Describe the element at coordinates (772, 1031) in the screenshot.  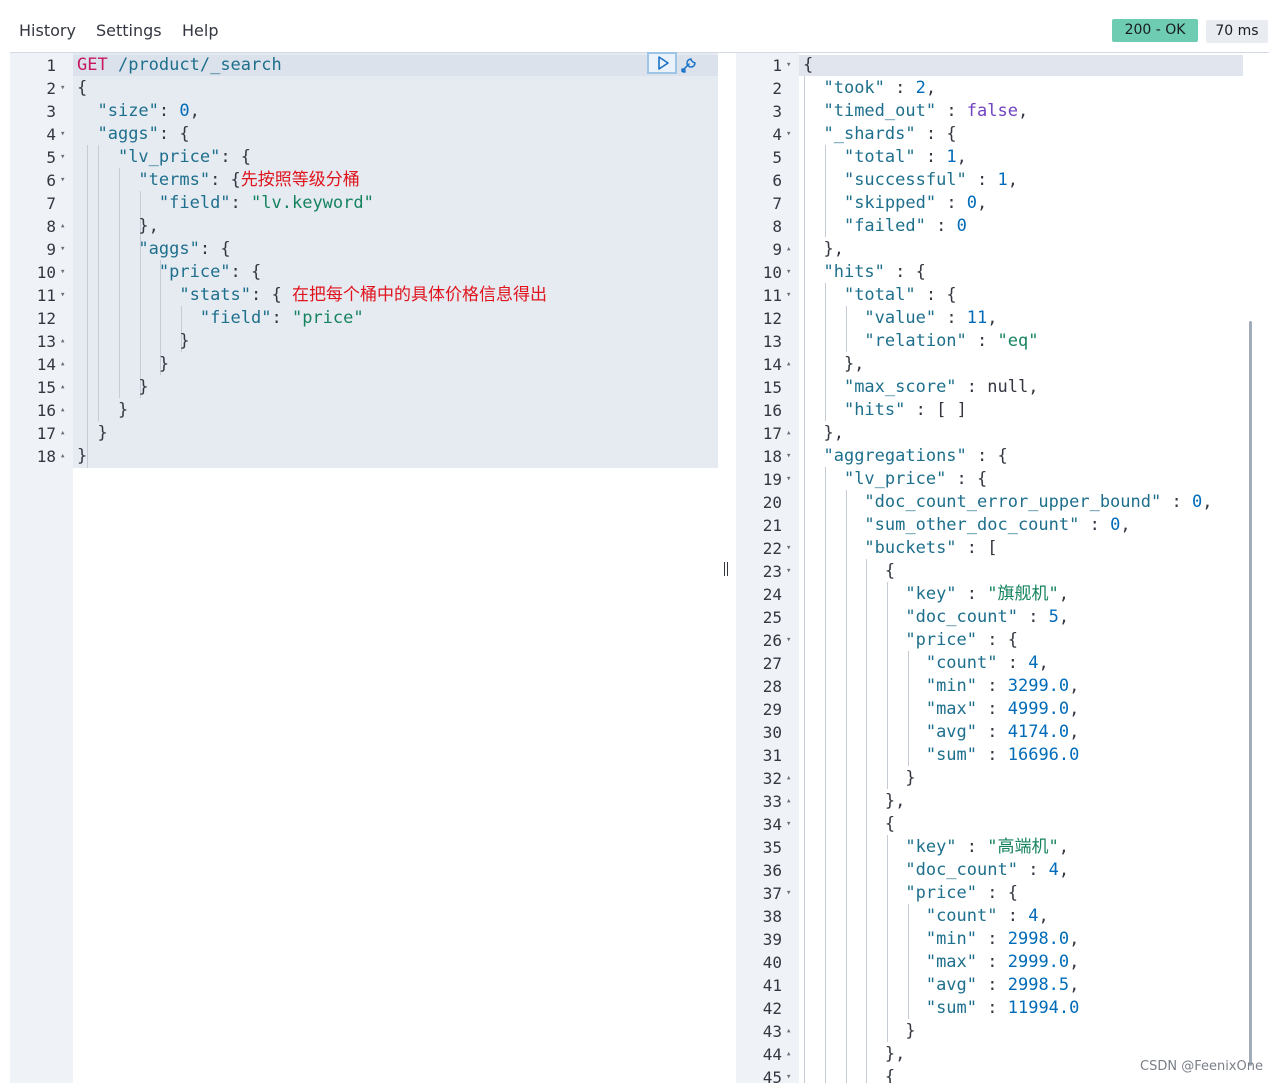
I see `line-number: 43` at that location.